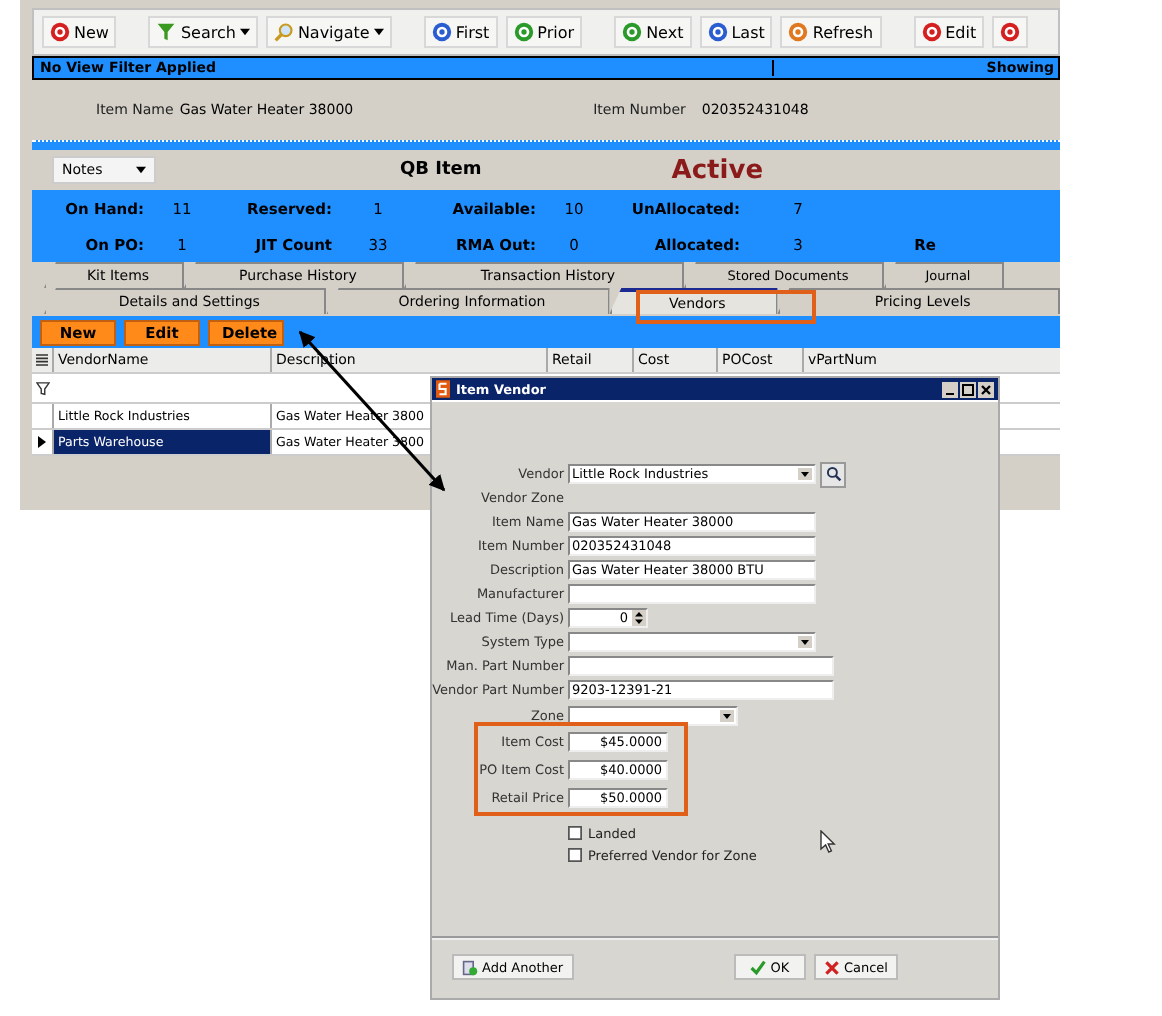 Image resolution: width=1162 pixels, height=1016 pixels. Describe the element at coordinates (544, 32) in the screenshot. I see `toolbar-button: Prior` at that location.